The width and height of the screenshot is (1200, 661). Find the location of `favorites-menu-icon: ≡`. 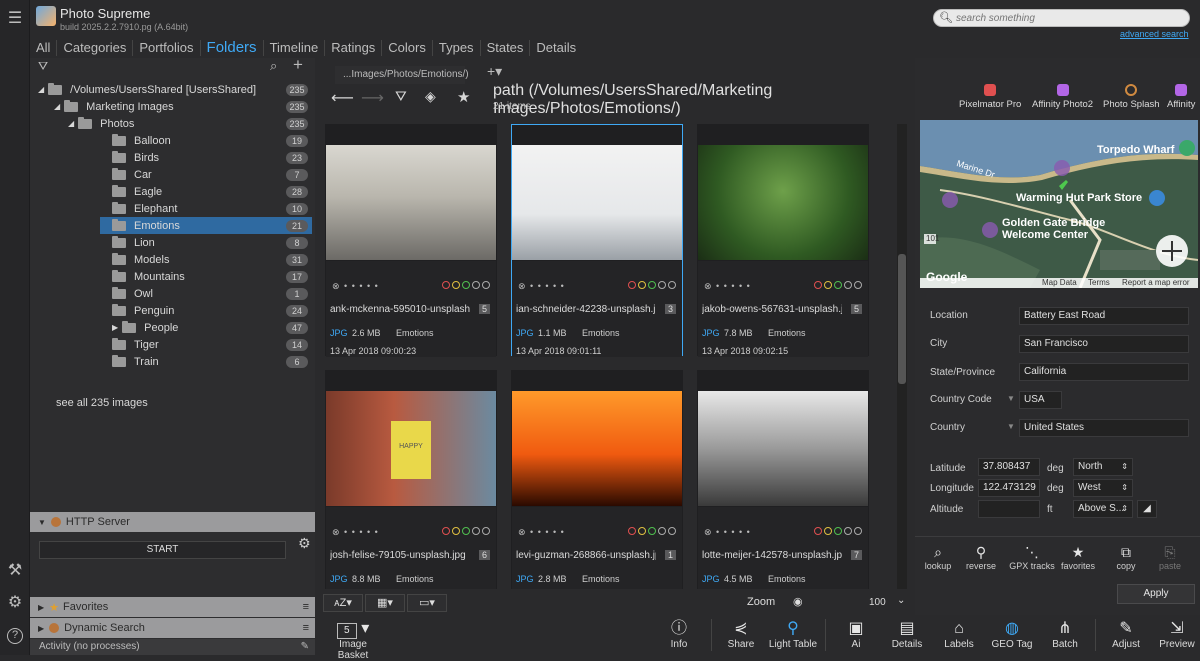

favorites-menu-icon: ≡ is located at coordinates (306, 607).